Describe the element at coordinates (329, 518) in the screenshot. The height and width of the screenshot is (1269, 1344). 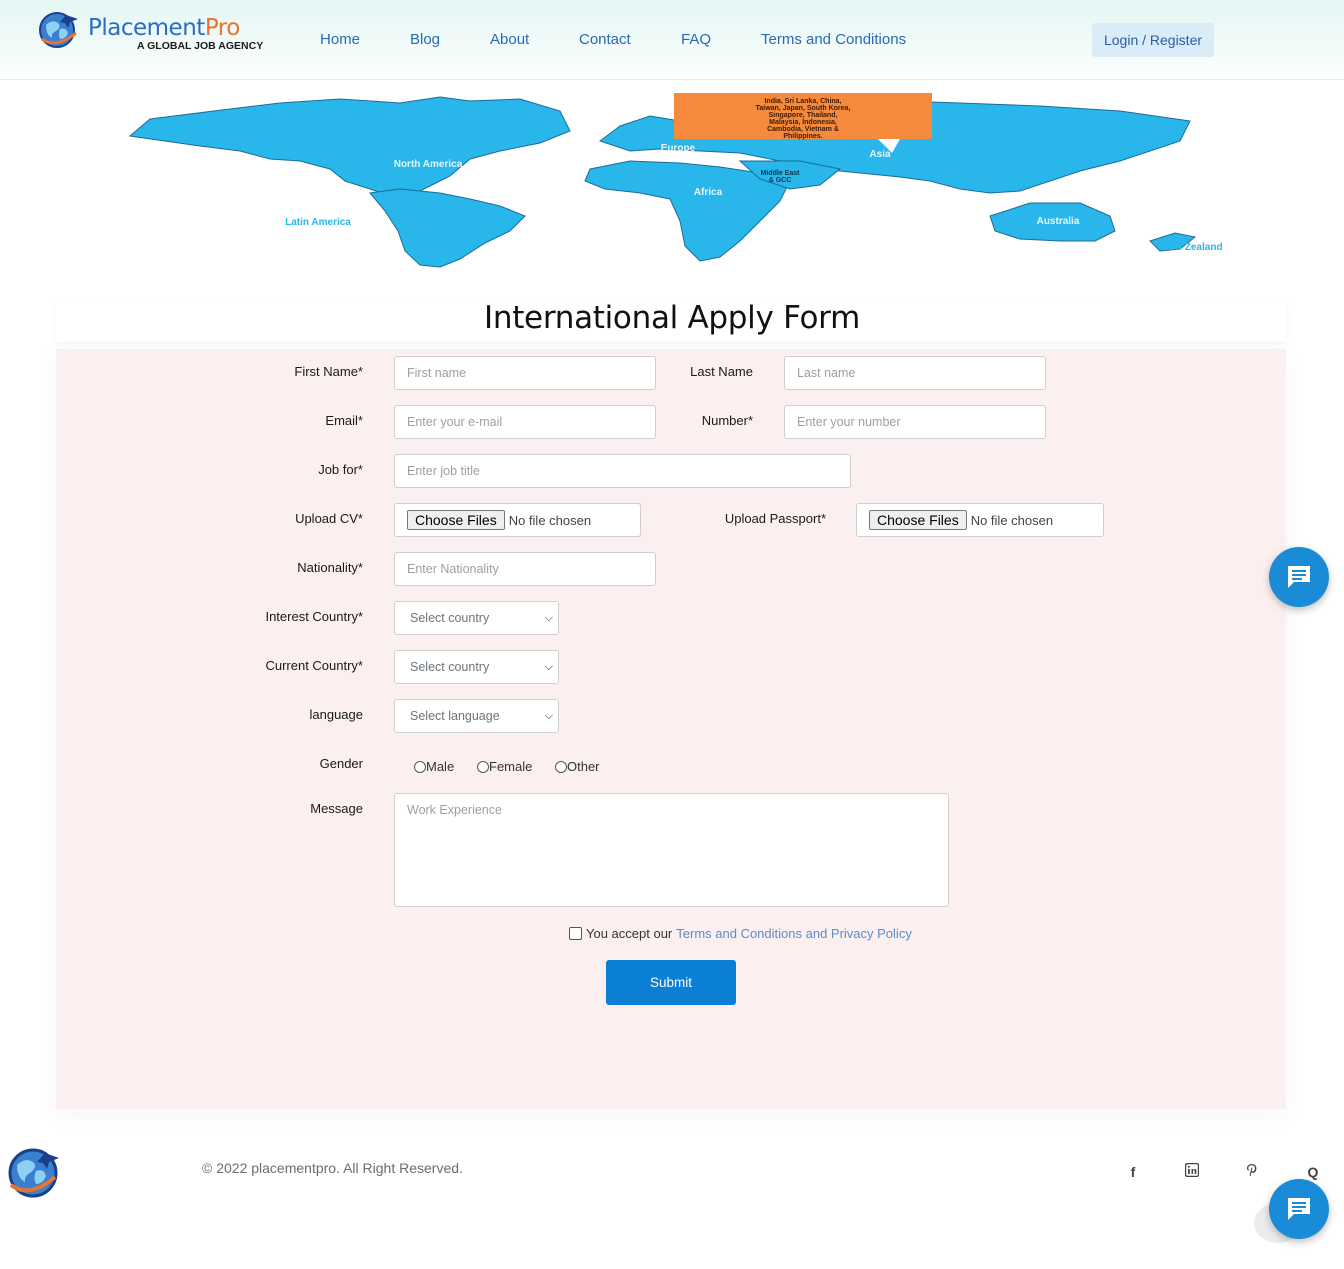
I see `upload-cv-label: Upload CV*` at that location.